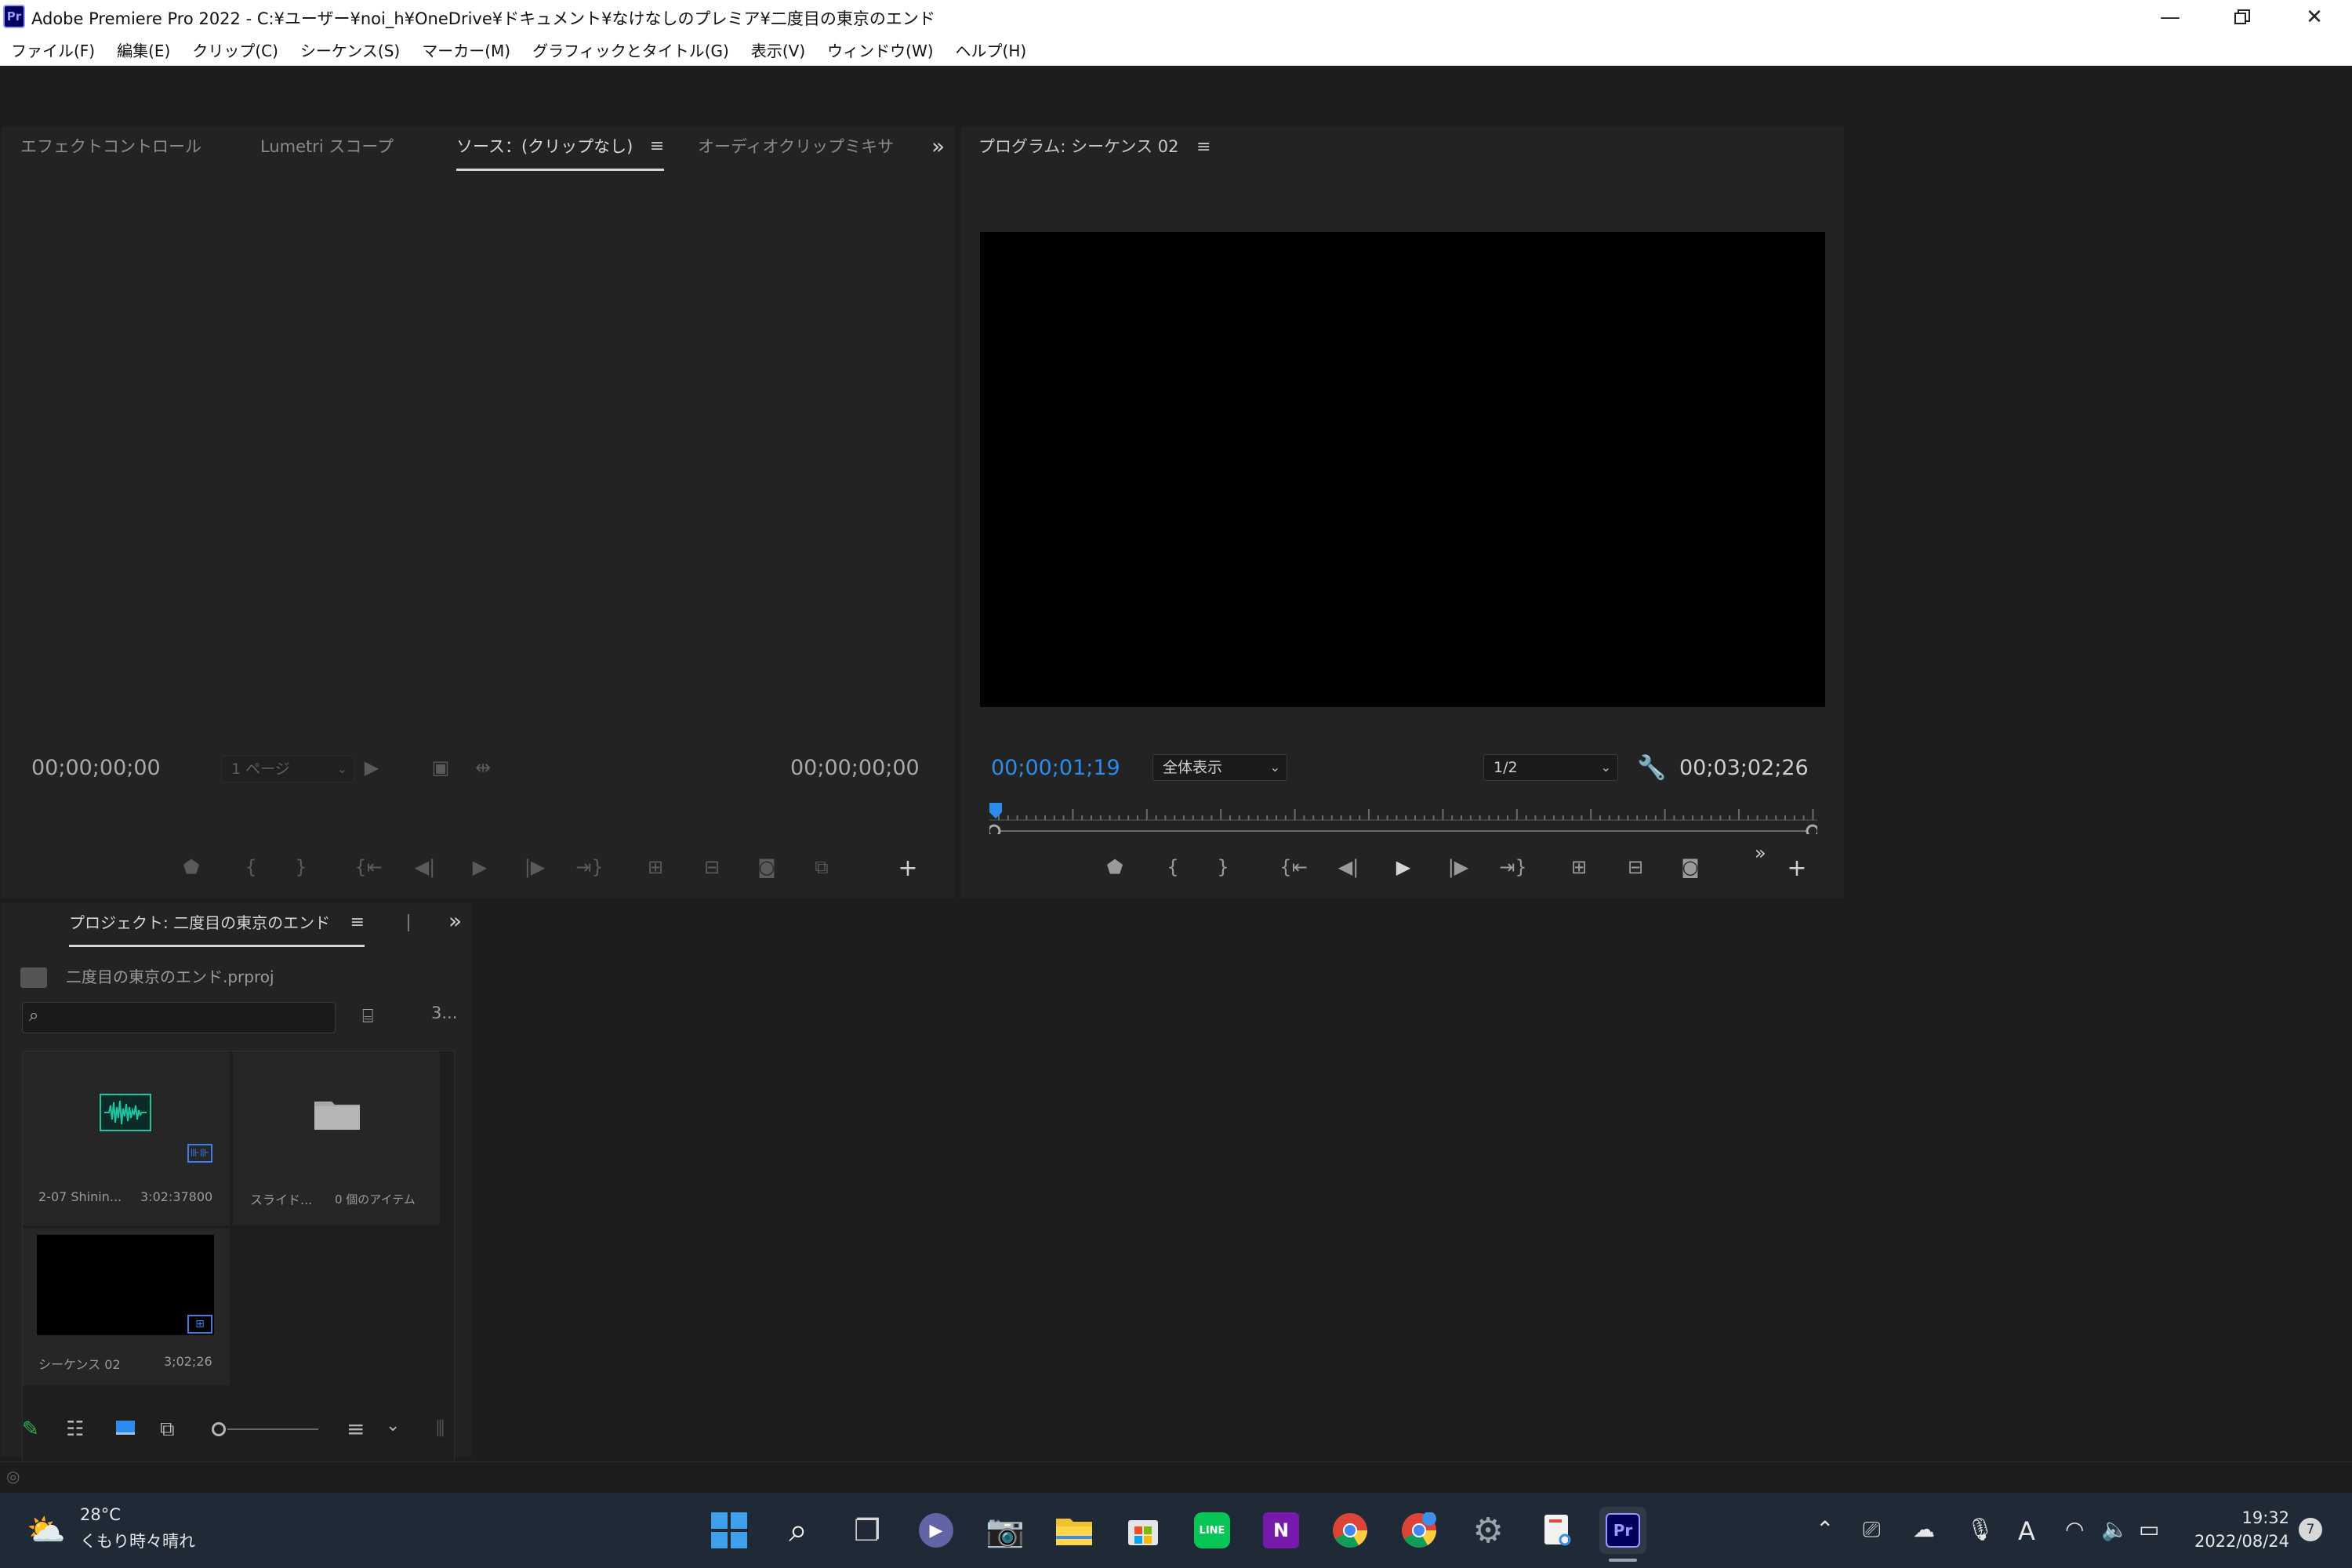 This screenshot has width=2352, height=1568. Describe the element at coordinates (1055, 768) in the screenshot. I see `program-timecode-current: 00;00;01;19` at that location.